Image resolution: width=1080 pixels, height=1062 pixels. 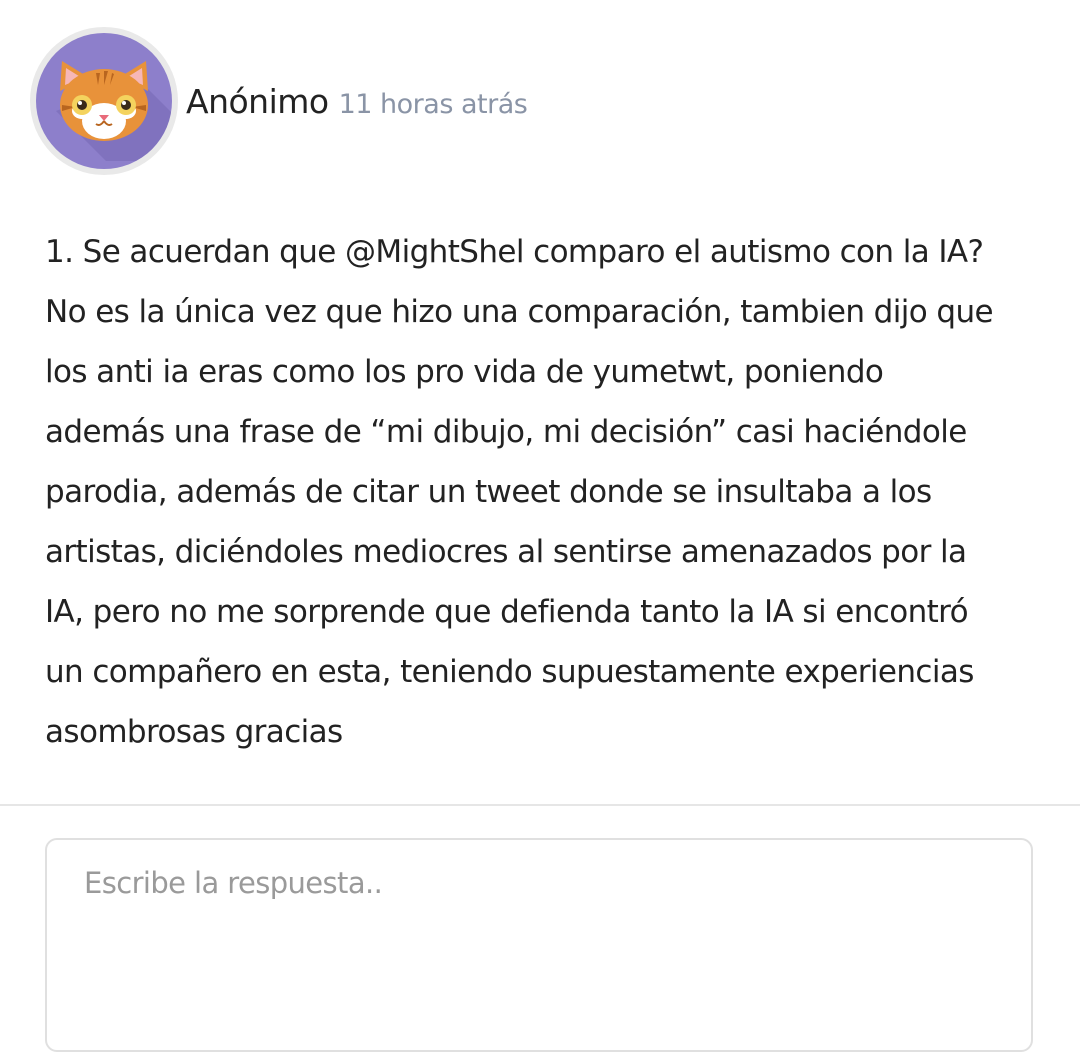 I want to click on post-body-line: asombrosas gracias, so click(x=194, y=732).